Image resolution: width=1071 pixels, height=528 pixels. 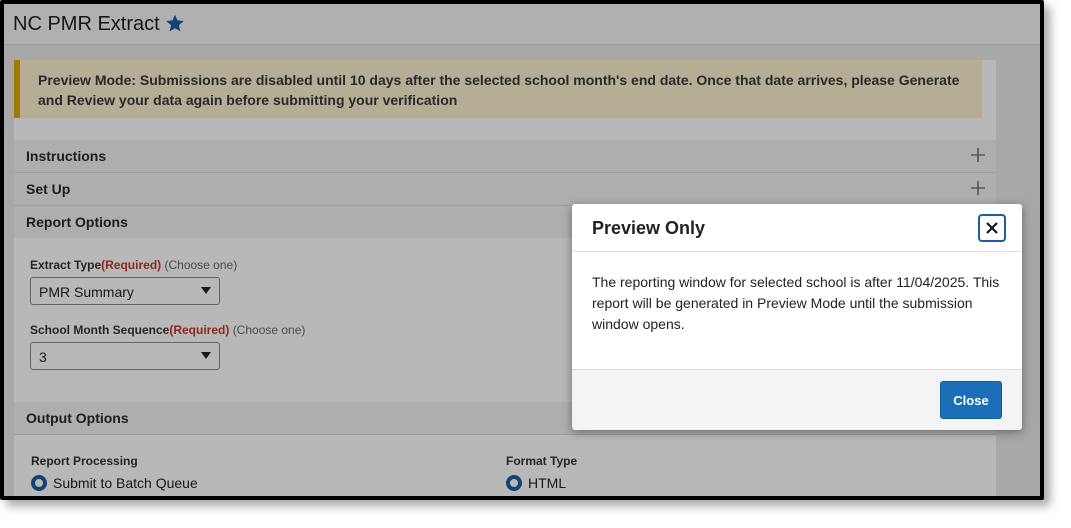 I want to click on dialog-footer: Close, so click(x=797, y=399).